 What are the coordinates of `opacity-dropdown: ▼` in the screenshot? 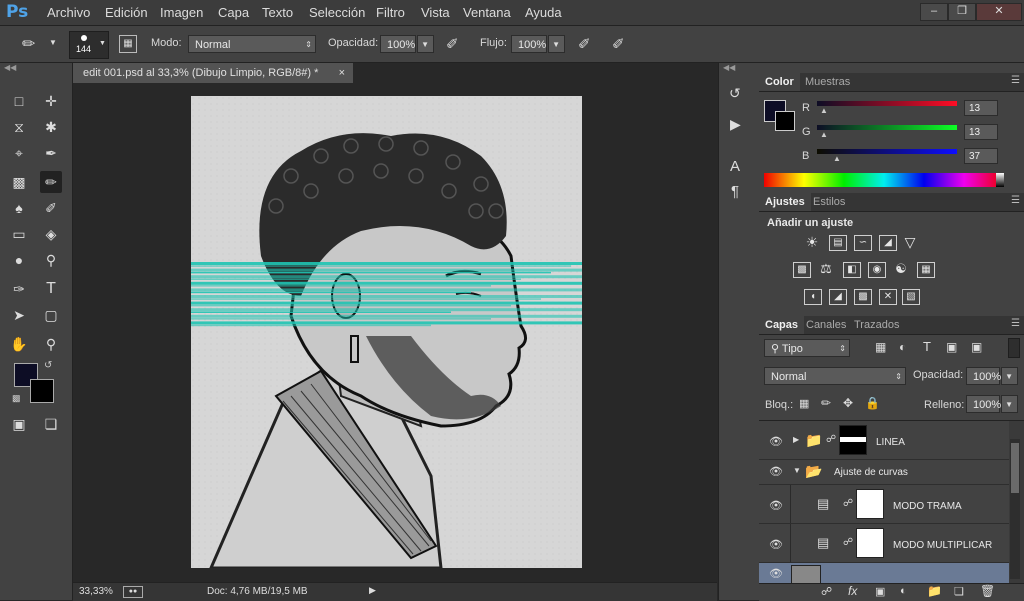 It's located at (425, 44).